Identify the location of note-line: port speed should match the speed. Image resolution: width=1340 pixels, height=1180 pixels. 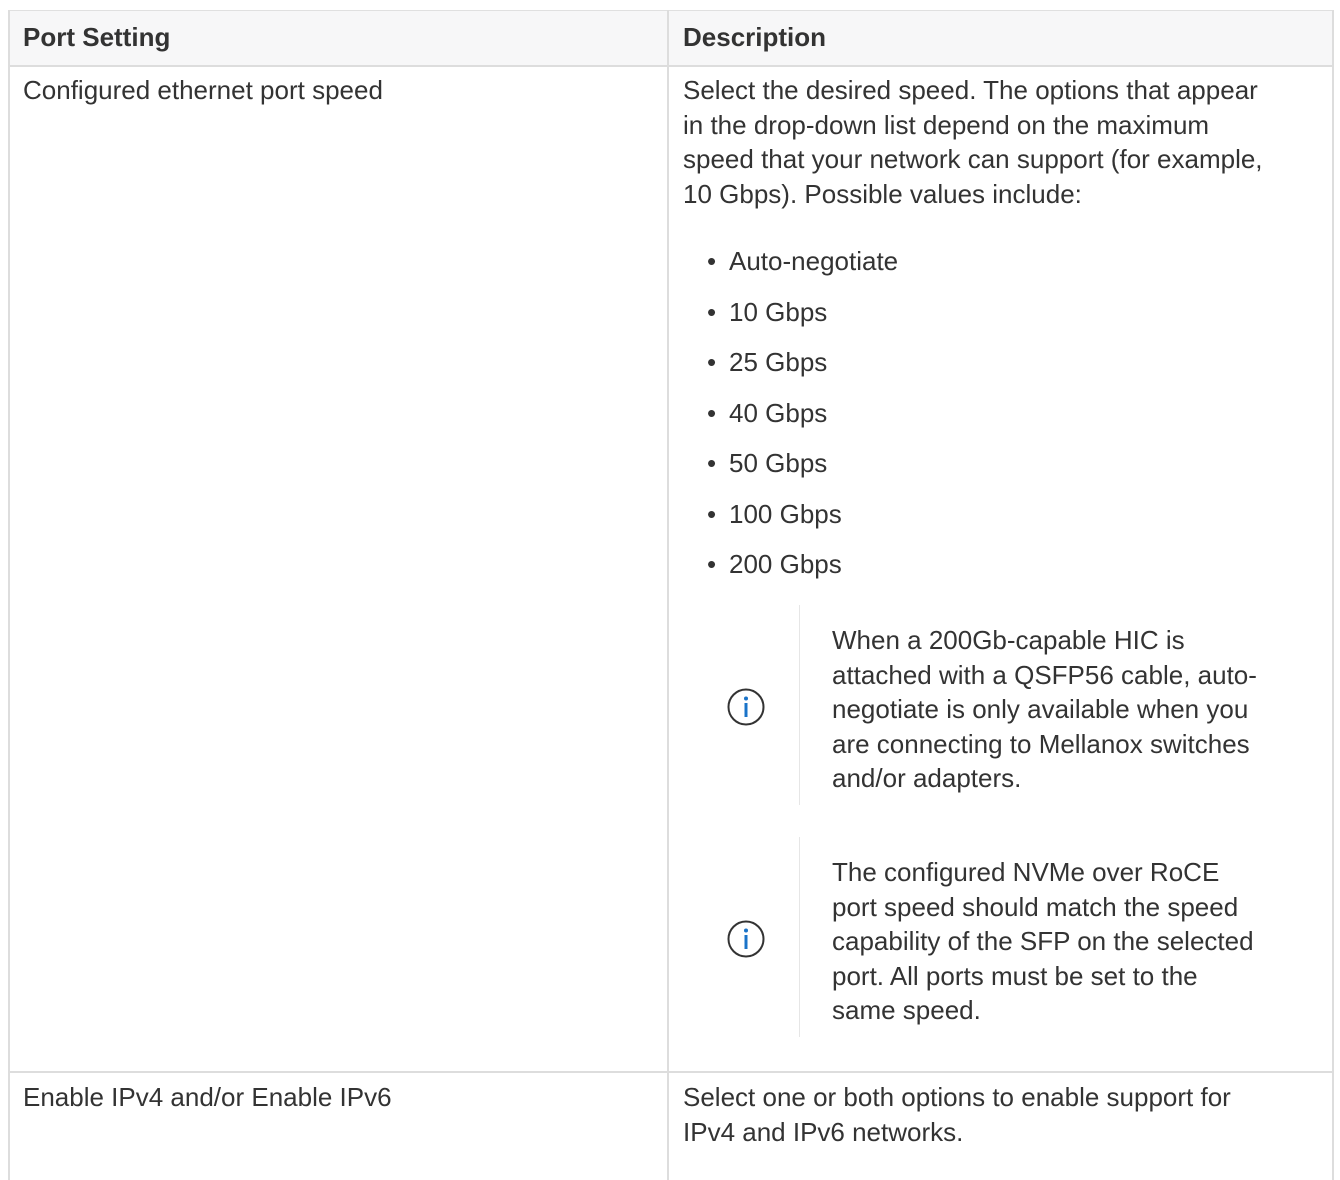
(1035, 906).